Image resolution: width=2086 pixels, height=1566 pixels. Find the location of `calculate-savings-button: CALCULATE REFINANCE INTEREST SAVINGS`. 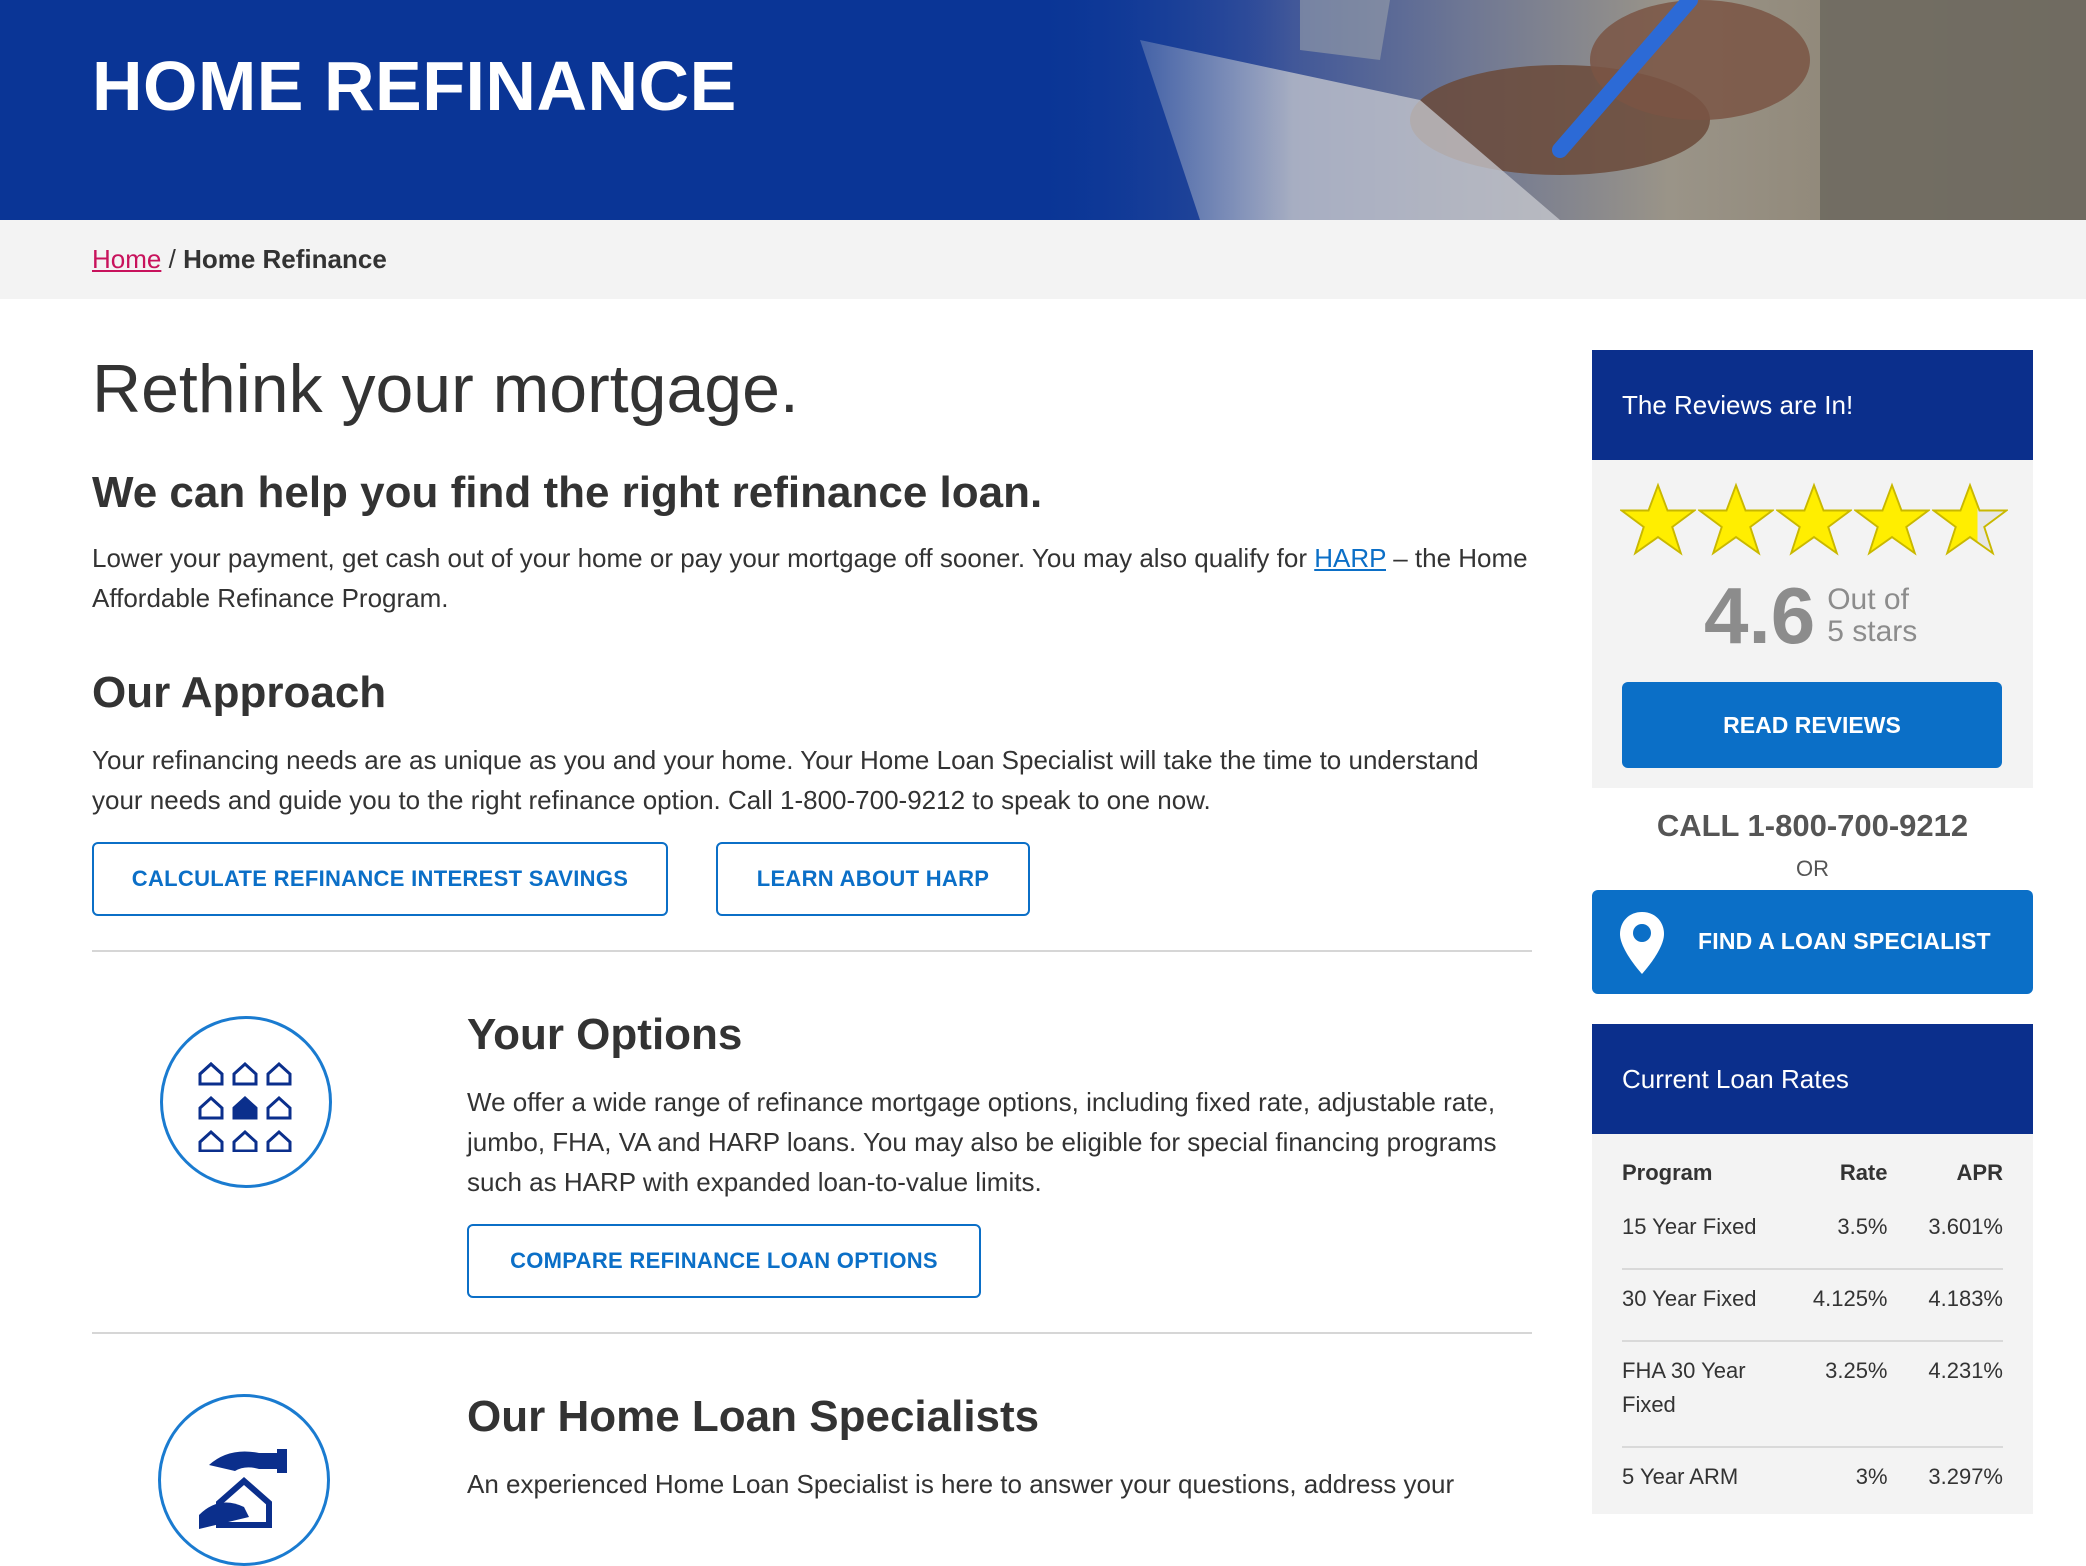

calculate-savings-button: CALCULATE REFINANCE INTEREST SAVINGS is located at coordinates (380, 879).